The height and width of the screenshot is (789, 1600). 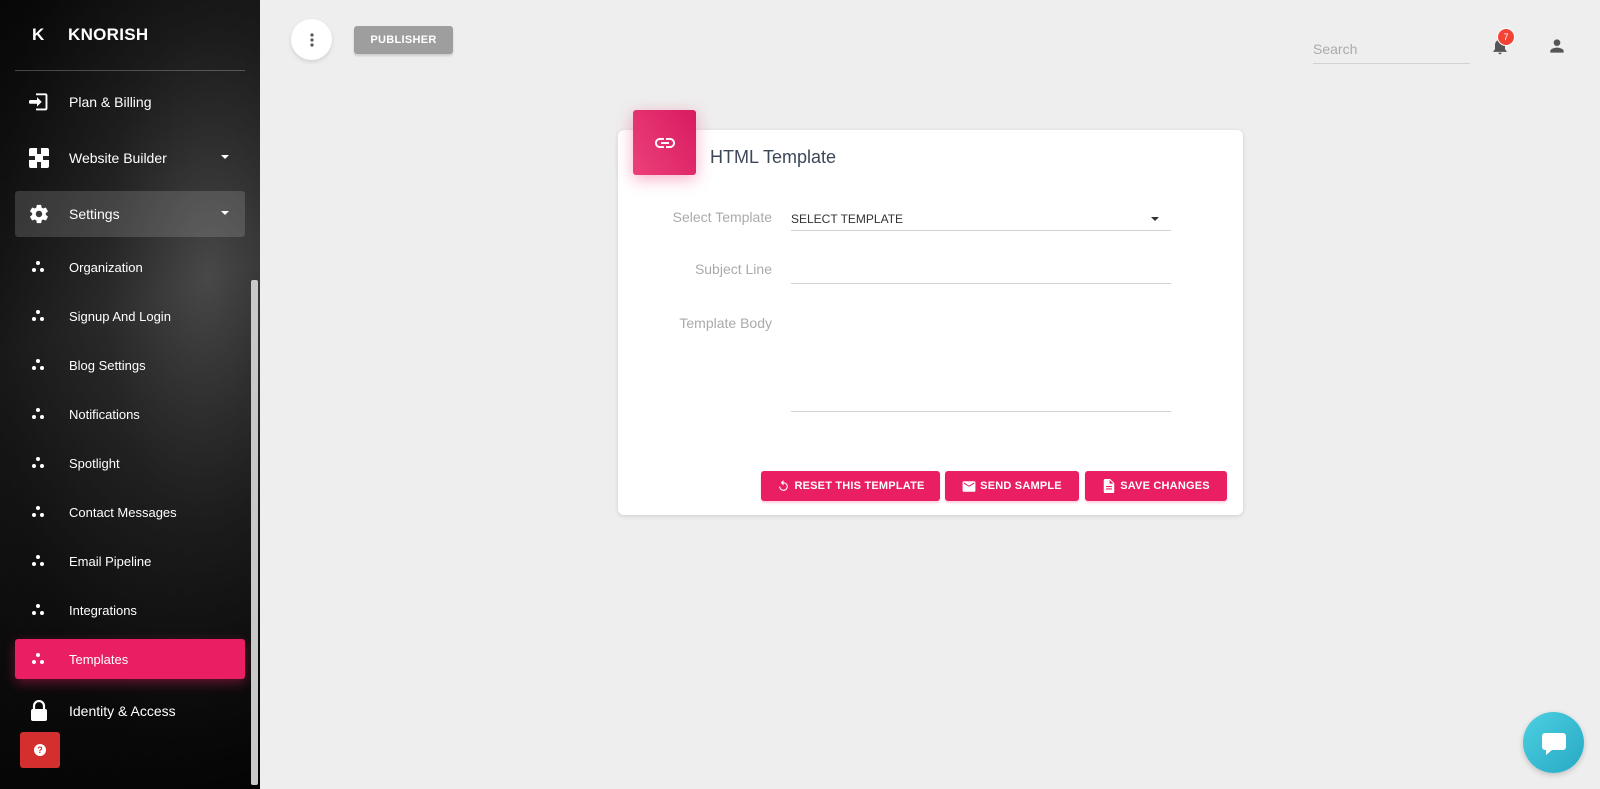 I want to click on question-icon: ?, so click(x=40, y=750).